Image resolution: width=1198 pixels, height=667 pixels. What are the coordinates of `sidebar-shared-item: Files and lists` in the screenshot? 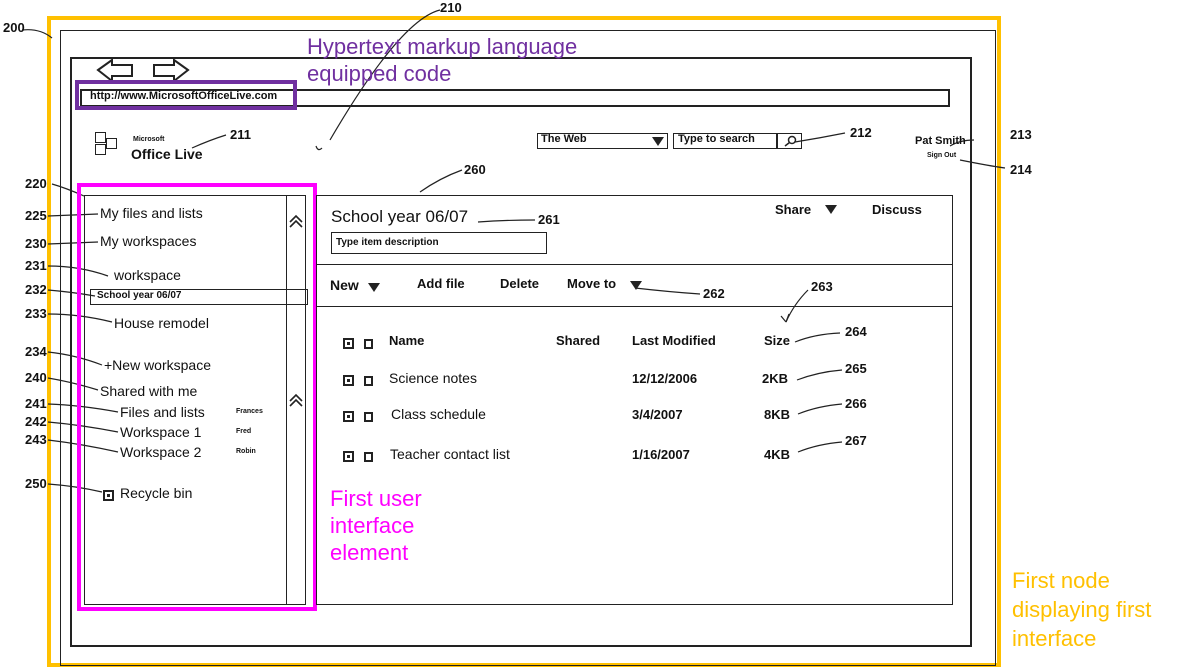 It's located at (162, 412).